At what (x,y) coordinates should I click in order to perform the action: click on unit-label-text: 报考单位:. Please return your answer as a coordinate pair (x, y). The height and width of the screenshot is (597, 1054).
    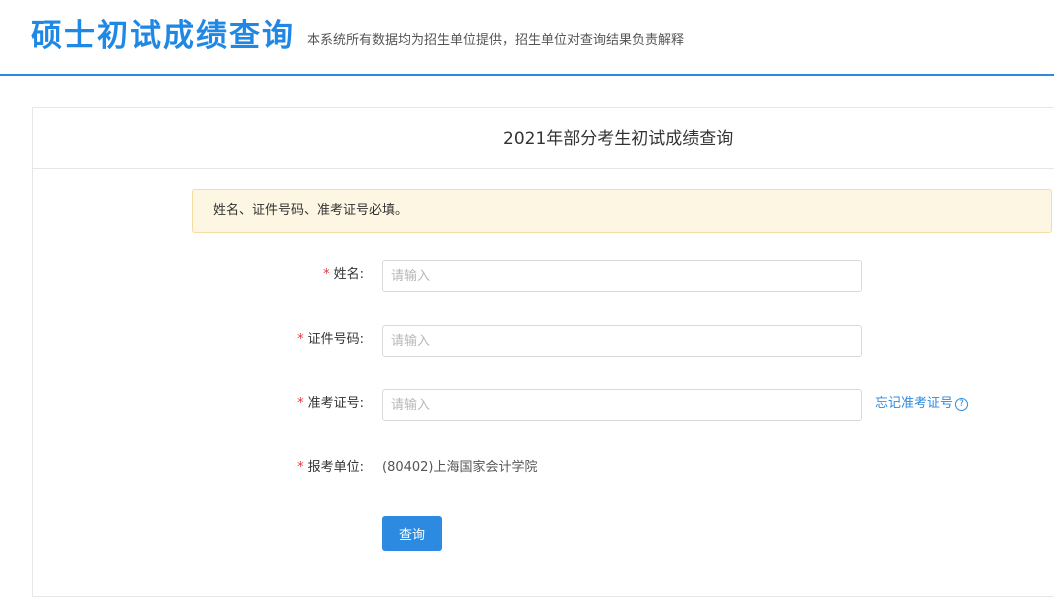
    Looking at the image, I should click on (336, 467).